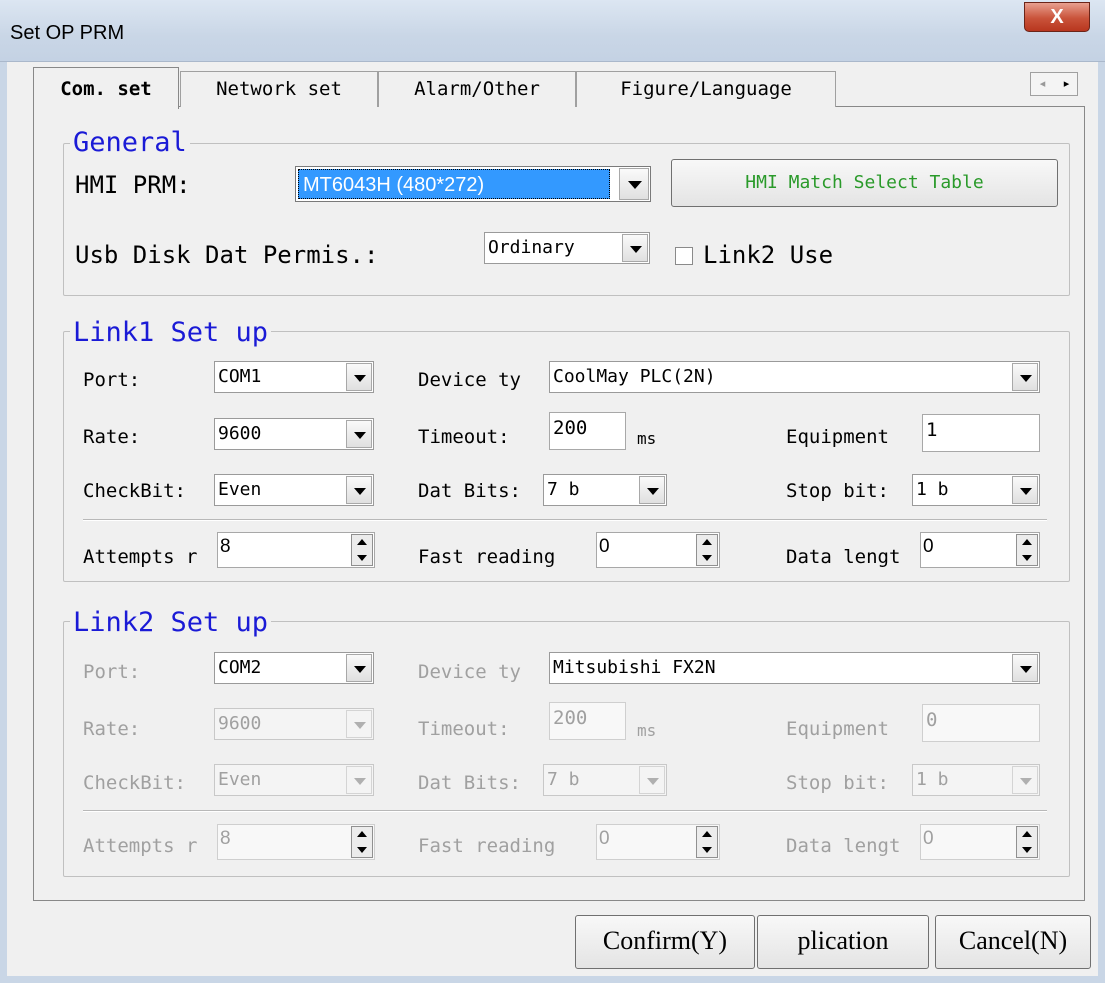  Describe the element at coordinates (240, 723) in the screenshot. I see `link2-rate-value: 9600` at that location.